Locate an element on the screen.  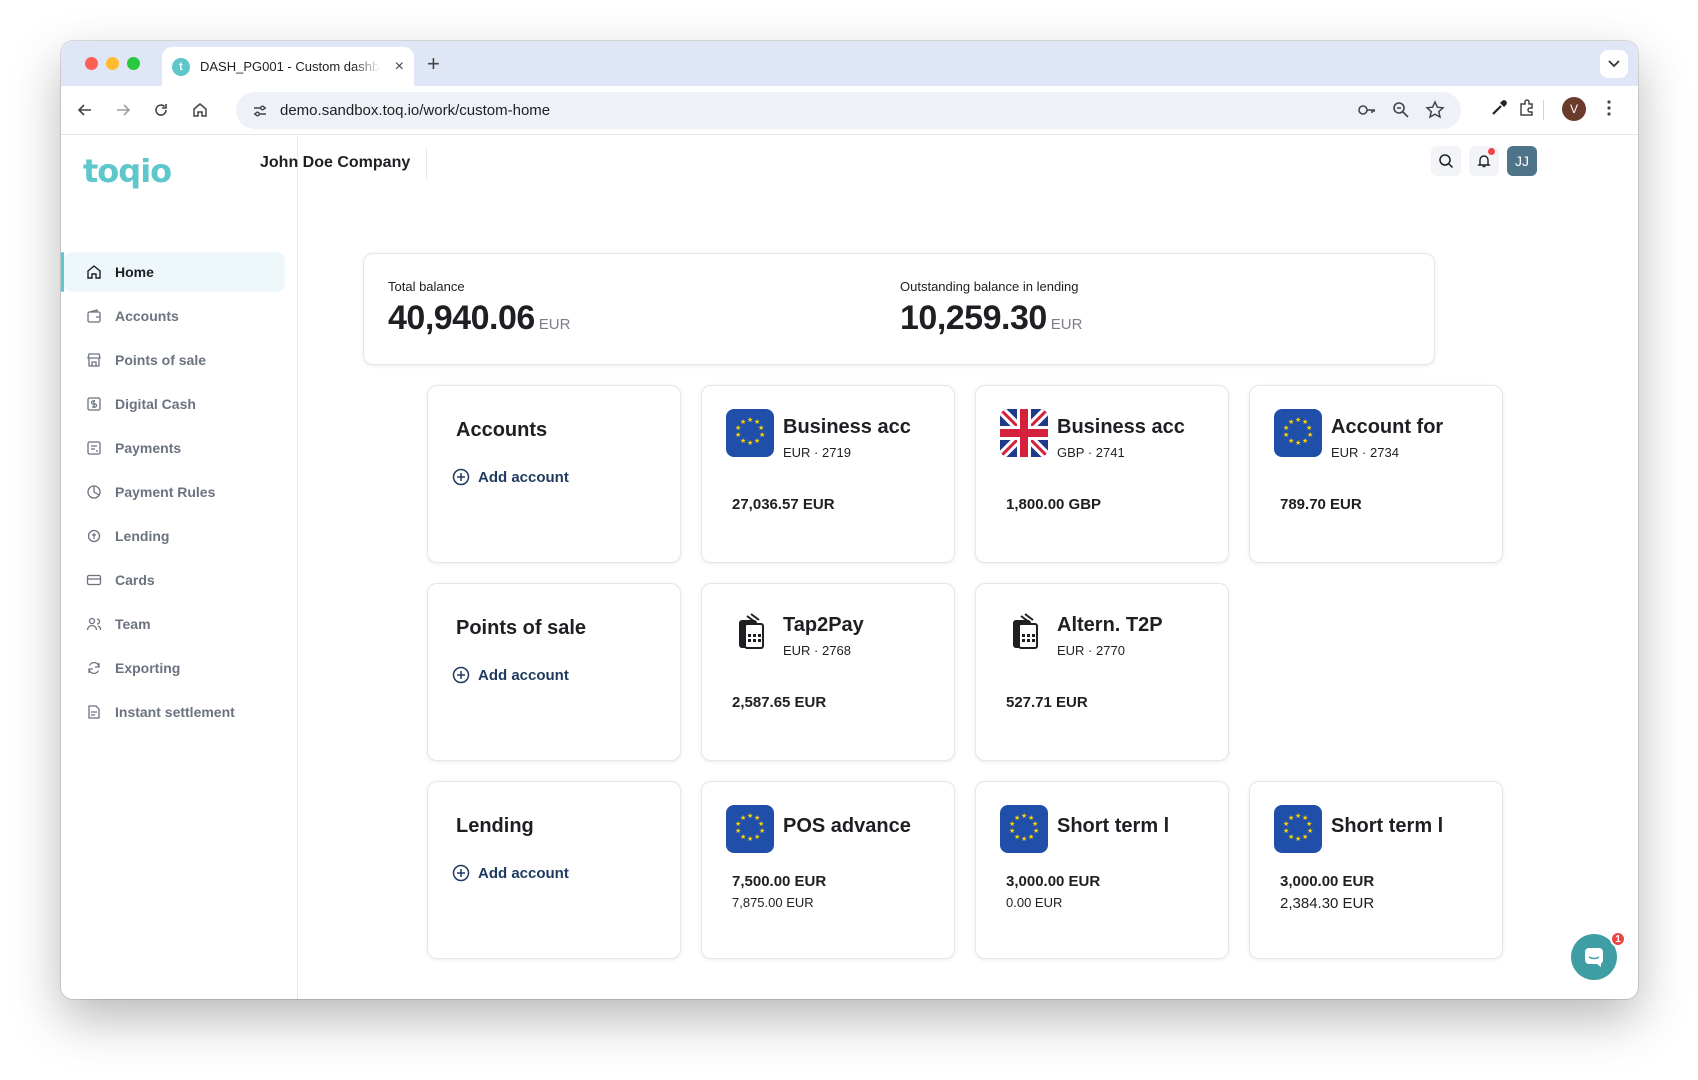
pos-terminal-icon is located at coordinates (750, 631).